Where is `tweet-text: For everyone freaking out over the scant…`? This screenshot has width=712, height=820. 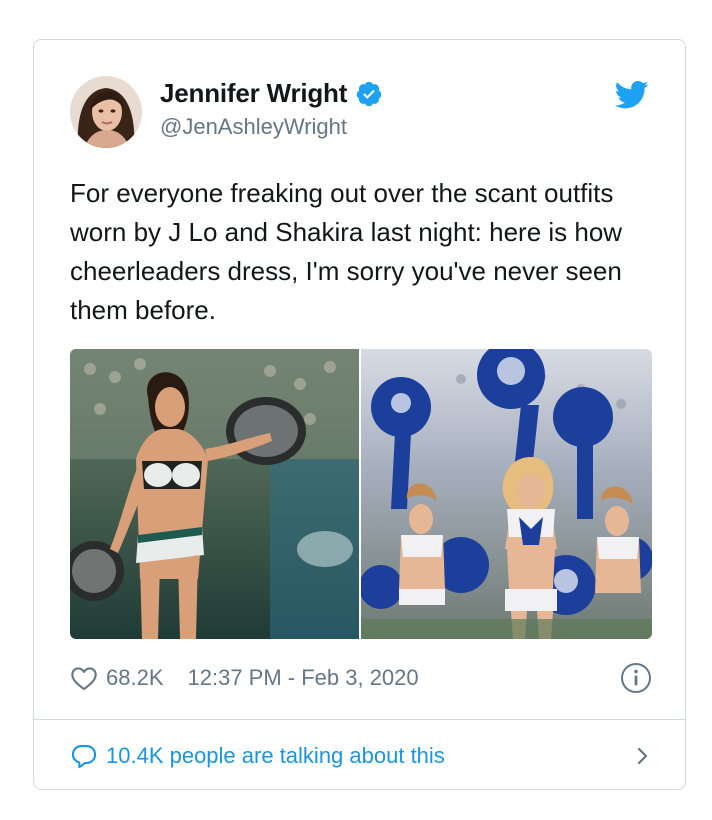
tweet-text: For everyone freaking out over the scant… is located at coordinates (346, 251).